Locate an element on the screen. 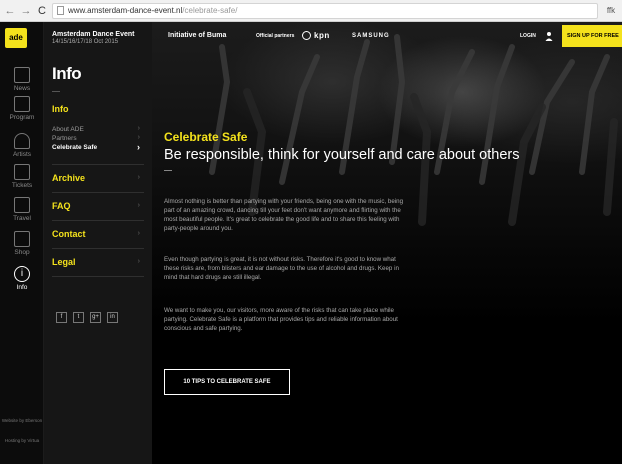 This screenshot has height=464, width=622. twitter-icon: t is located at coordinates (78, 317).